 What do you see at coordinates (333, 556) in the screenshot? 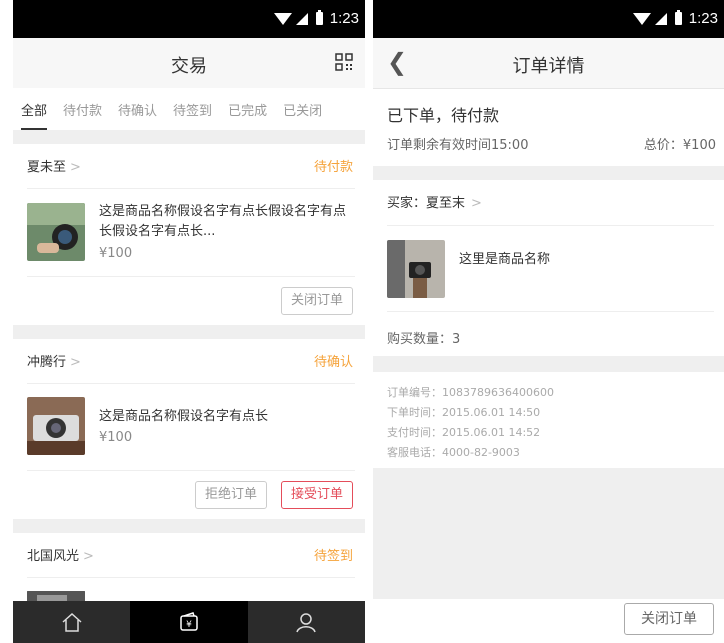
I see `order-status: 待签到` at bounding box center [333, 556].